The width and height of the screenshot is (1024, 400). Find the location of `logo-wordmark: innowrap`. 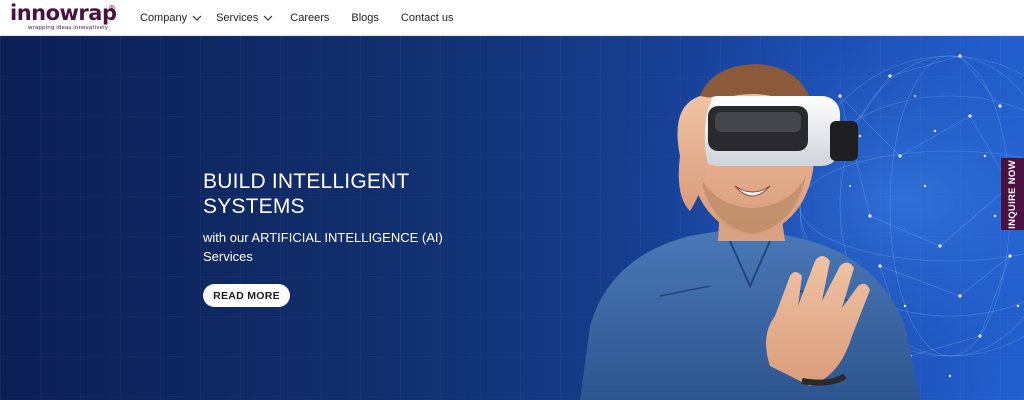

logo-wordmark: innowrap is located at coordinates (63, 13).